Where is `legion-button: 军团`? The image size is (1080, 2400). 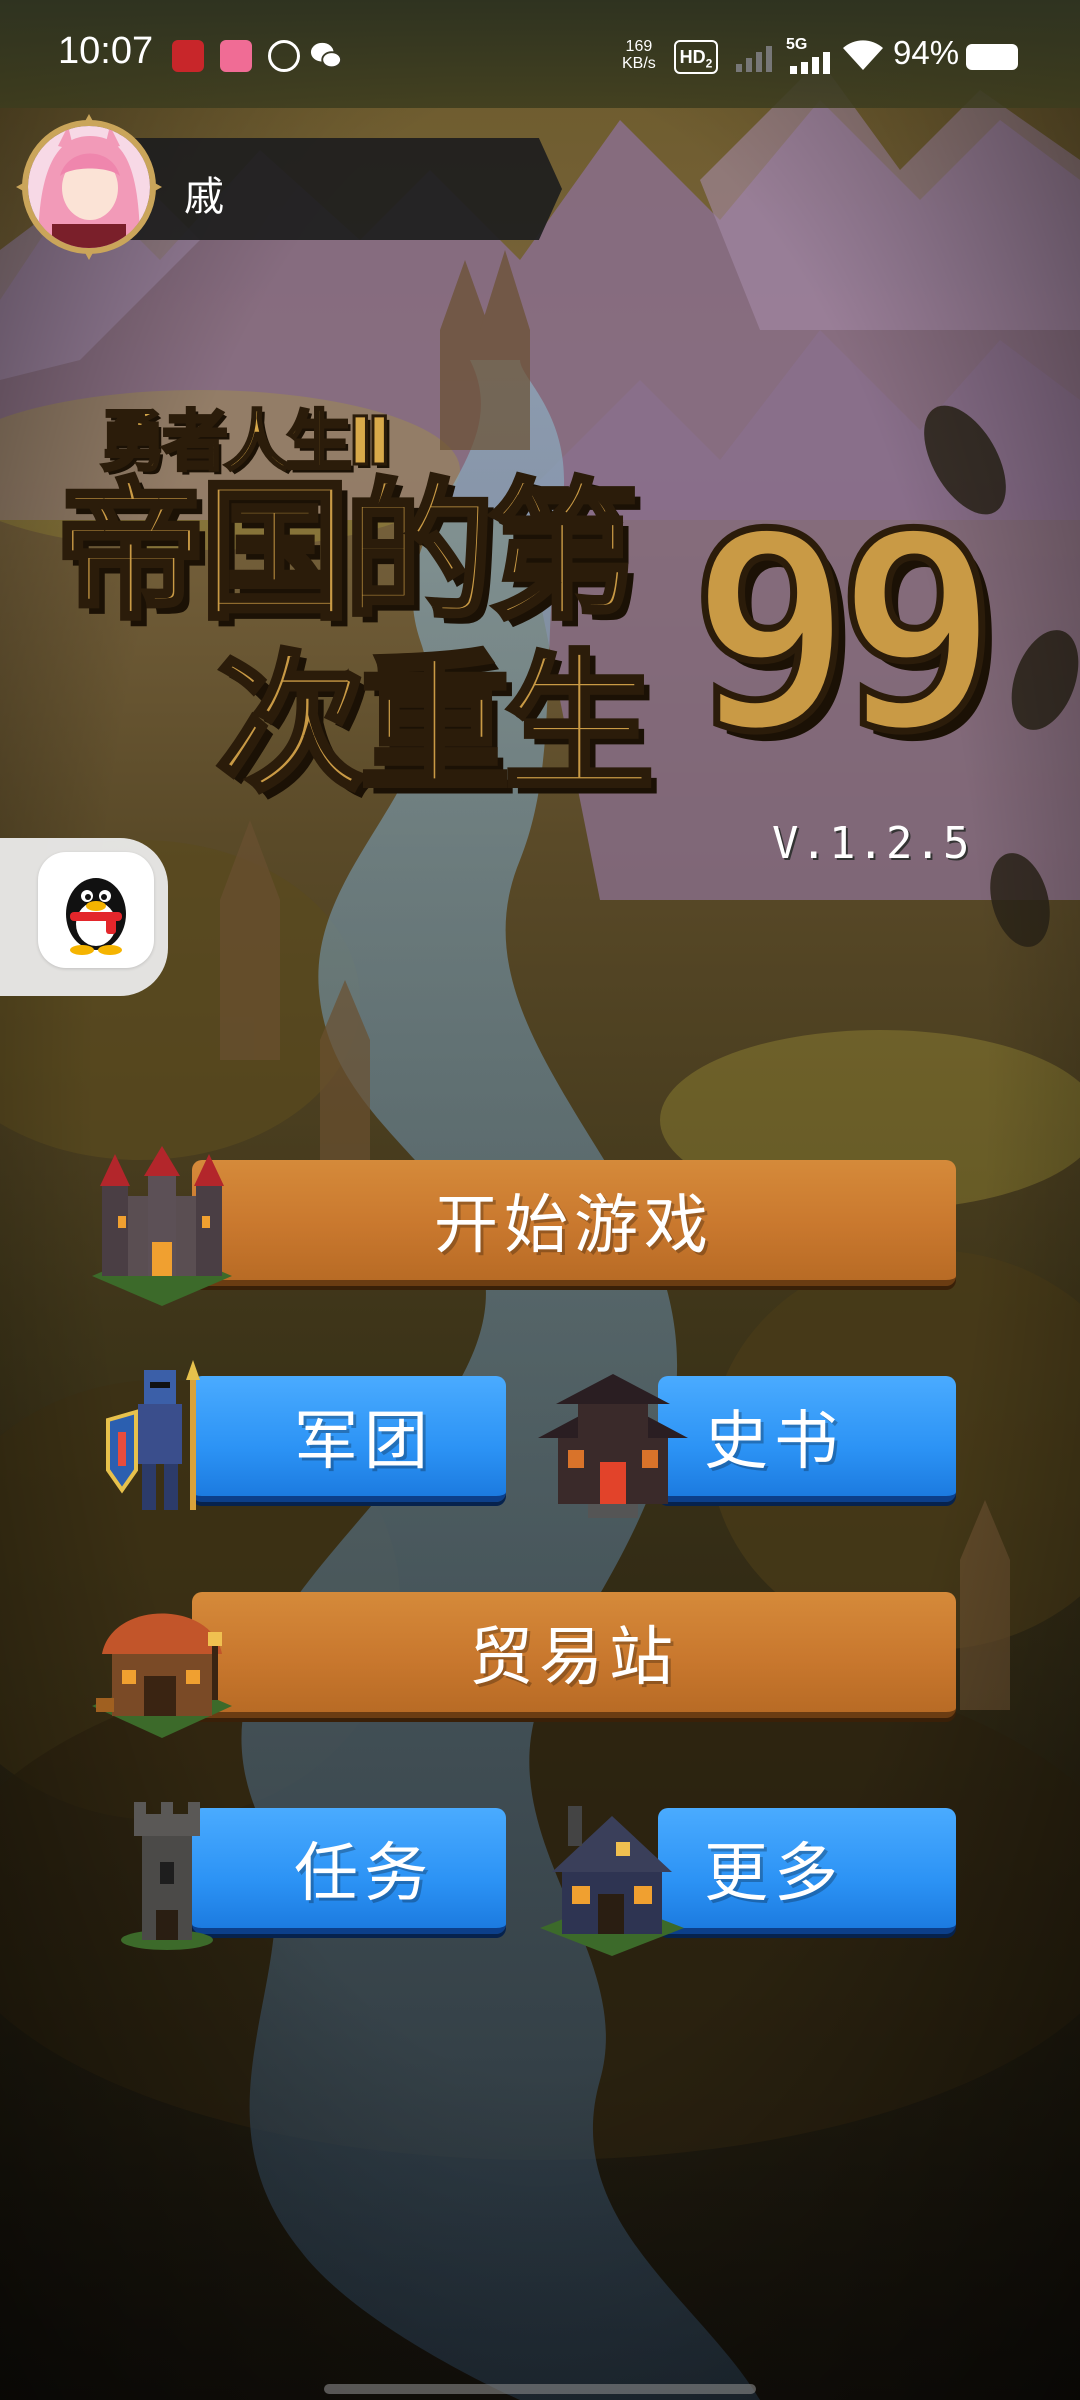
legion-button: 军团 is located at coordinates (349, 1439).